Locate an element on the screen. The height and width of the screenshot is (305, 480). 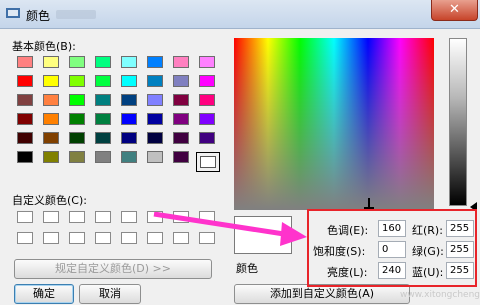
cancel-button: 取消 is located at coordinates (110, 294).